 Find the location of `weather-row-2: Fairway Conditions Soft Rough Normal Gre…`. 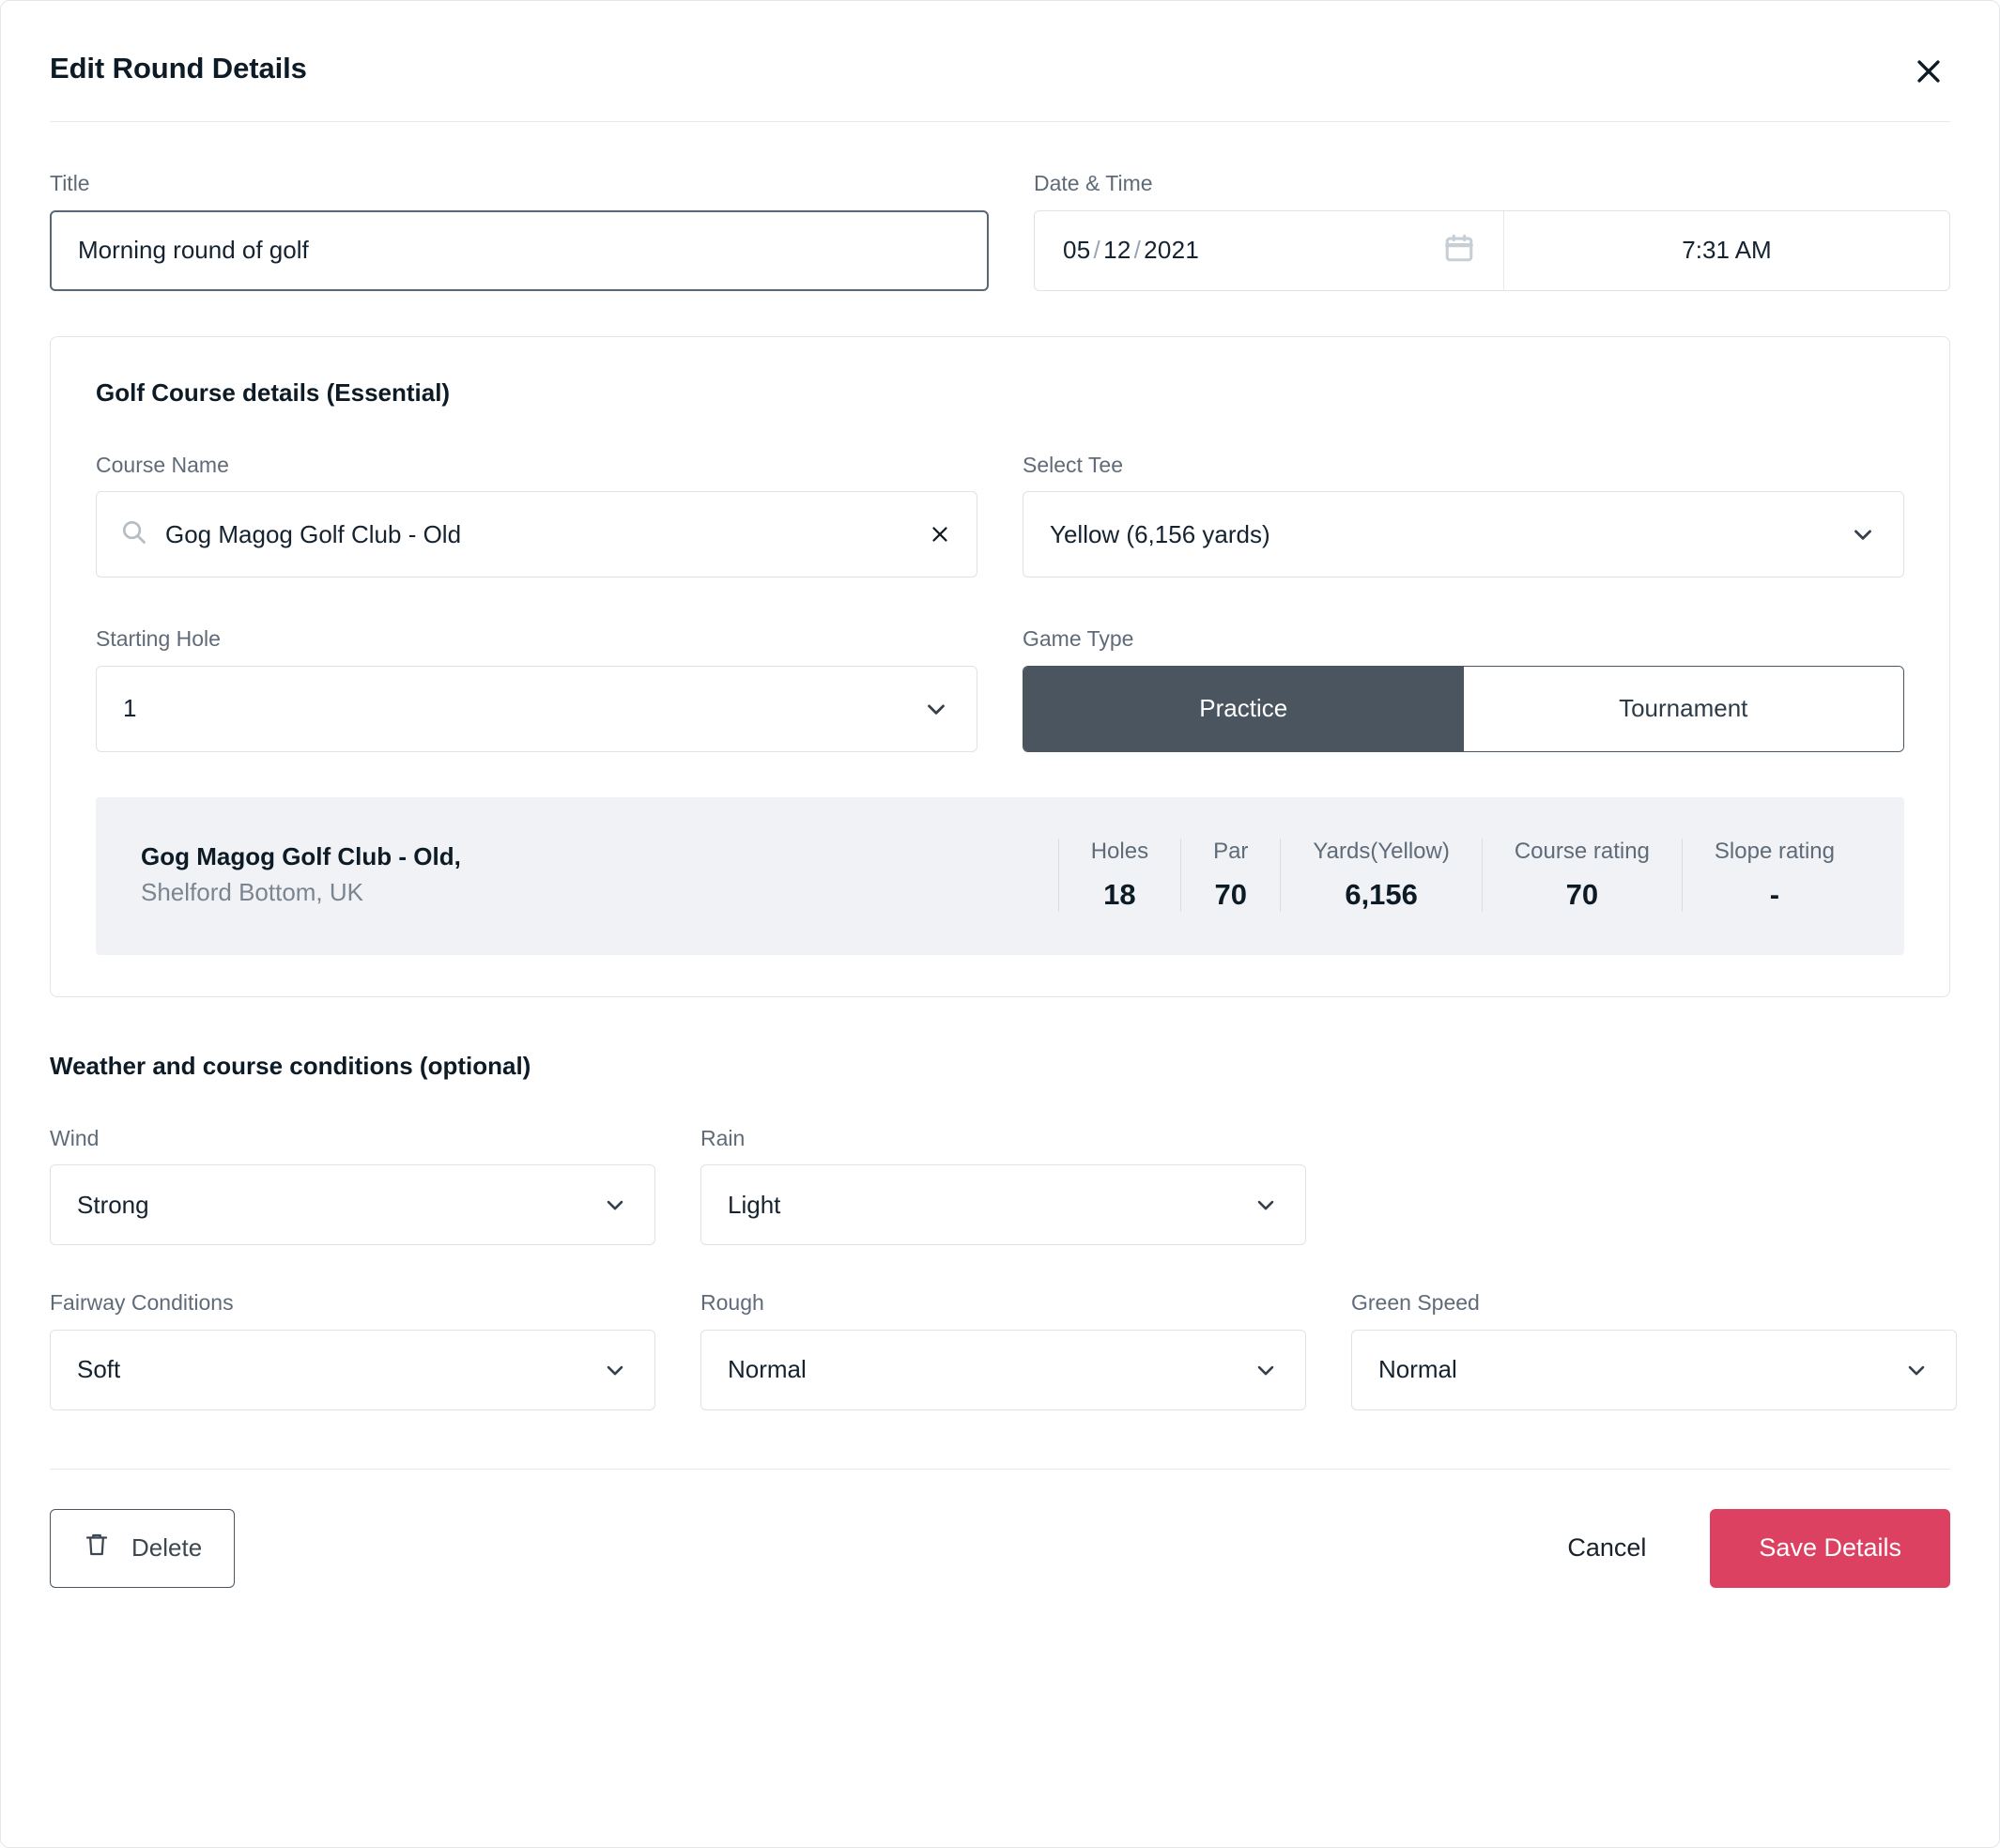

weather-row-2: Fairway Conditions Soft Rough Normal Gre… is located at coordinates (1003, 1350).